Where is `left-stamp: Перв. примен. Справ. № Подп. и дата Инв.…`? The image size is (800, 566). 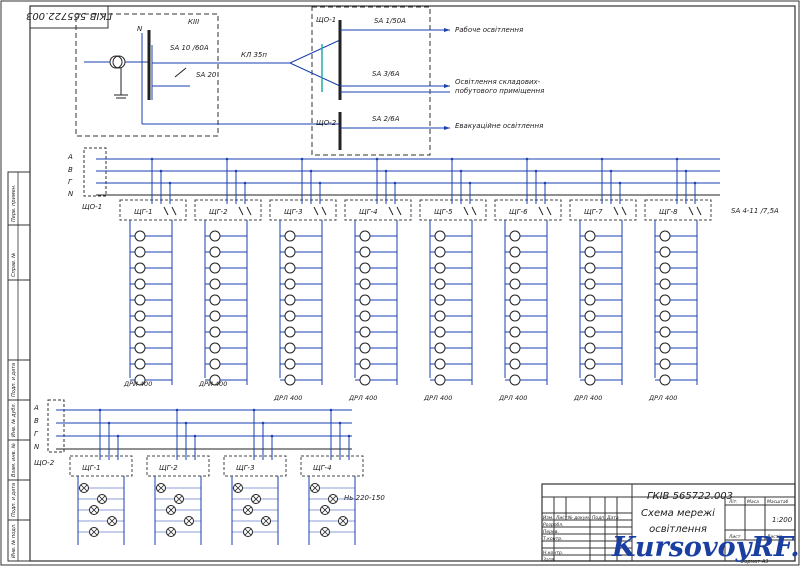
left-stamp: Перв. примен. Справ. № Подп. и дата Инв.… is located at coordinates (19, 366).